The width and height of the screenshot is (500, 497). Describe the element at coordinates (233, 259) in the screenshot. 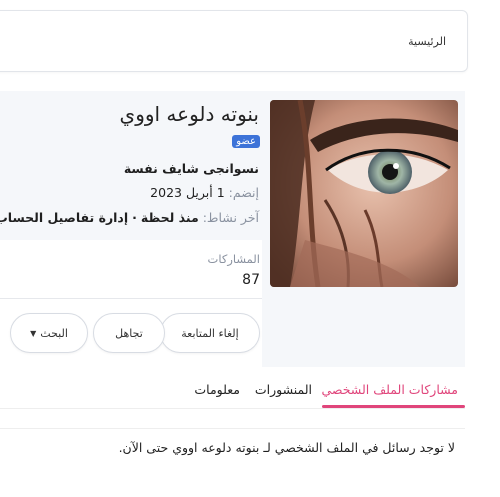

I see `posts-count-label: المشاركات` at that location.